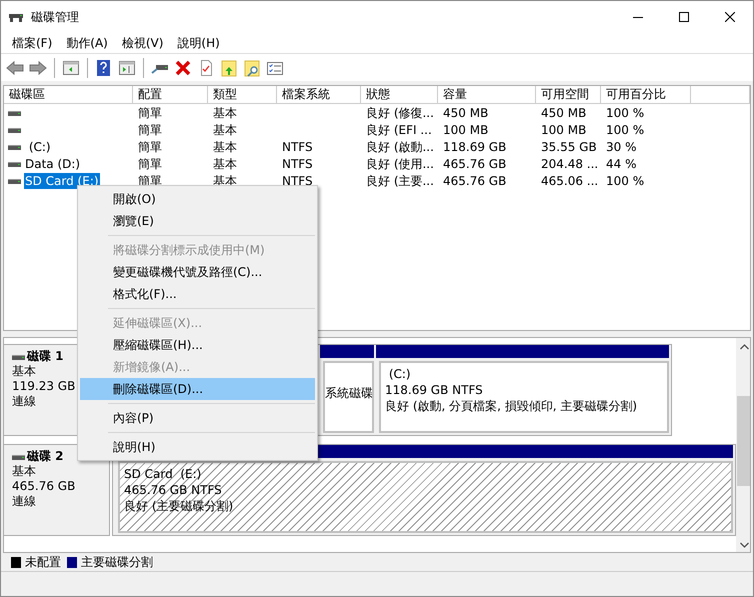 The width and height of the screenshot is (754, 597). I want to click on forward-icon, so click(38, 67).